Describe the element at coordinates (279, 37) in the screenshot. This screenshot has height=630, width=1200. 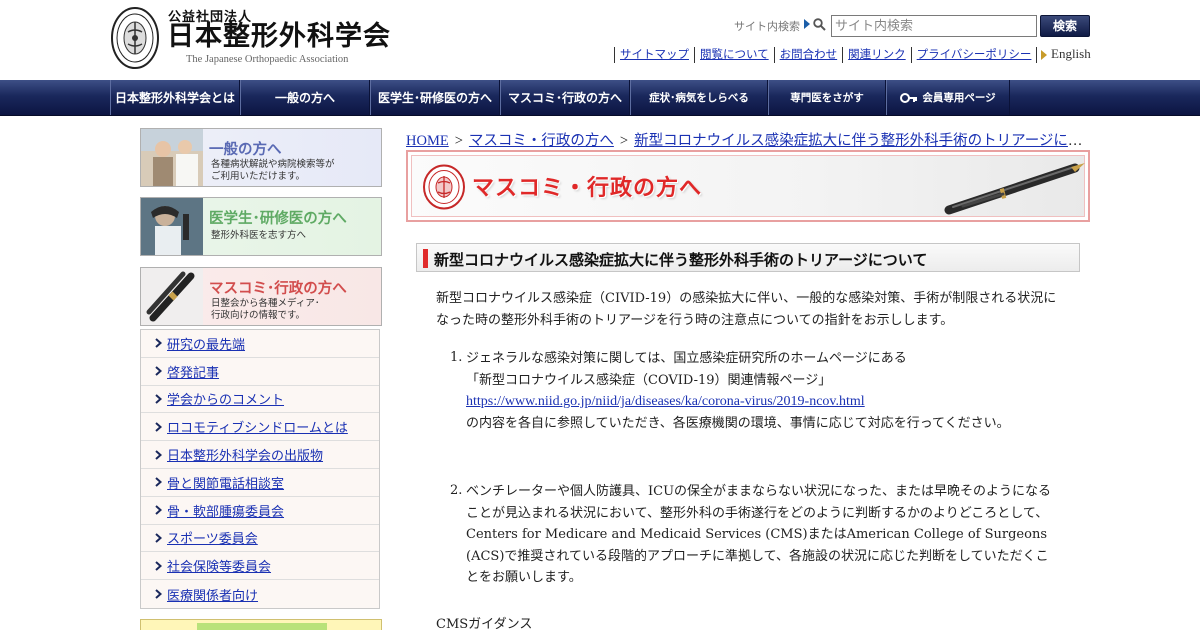
I see `site-title: 日本整形外科学会` at that location.